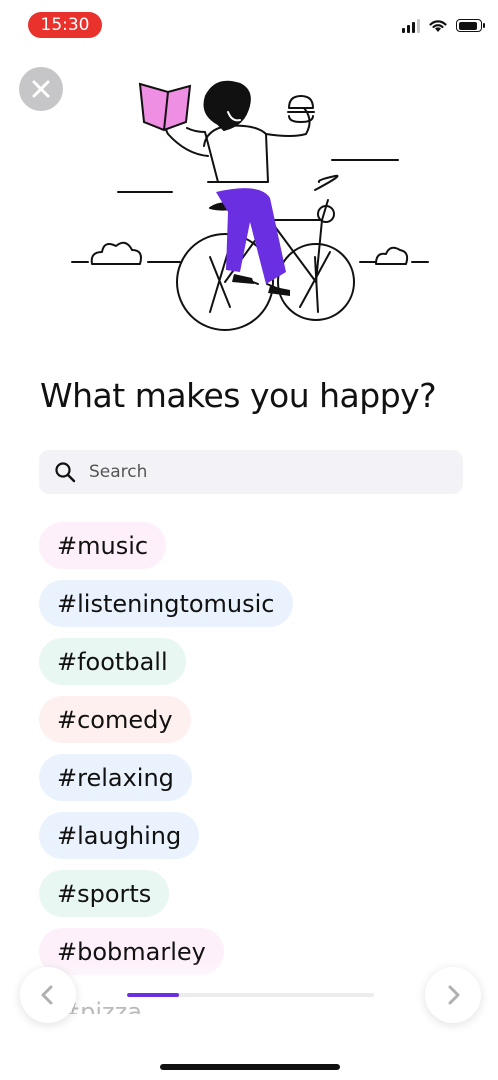 This screenshot has height=1080, width=498. What do you see at coordinates (115, 719) in the screenshot?
I see `tag-chip-comedy: #comedy` at bounding box center [115, 719].